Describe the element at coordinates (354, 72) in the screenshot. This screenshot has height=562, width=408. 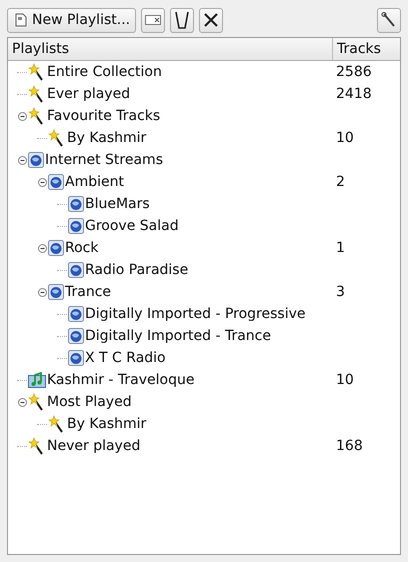
I see `track-count: 2586` at that location.